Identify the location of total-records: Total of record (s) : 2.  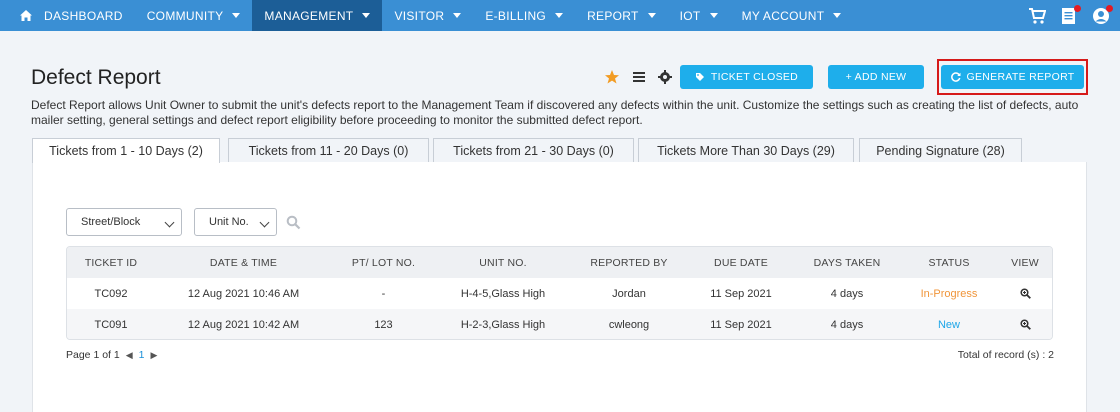
(1005, 355).